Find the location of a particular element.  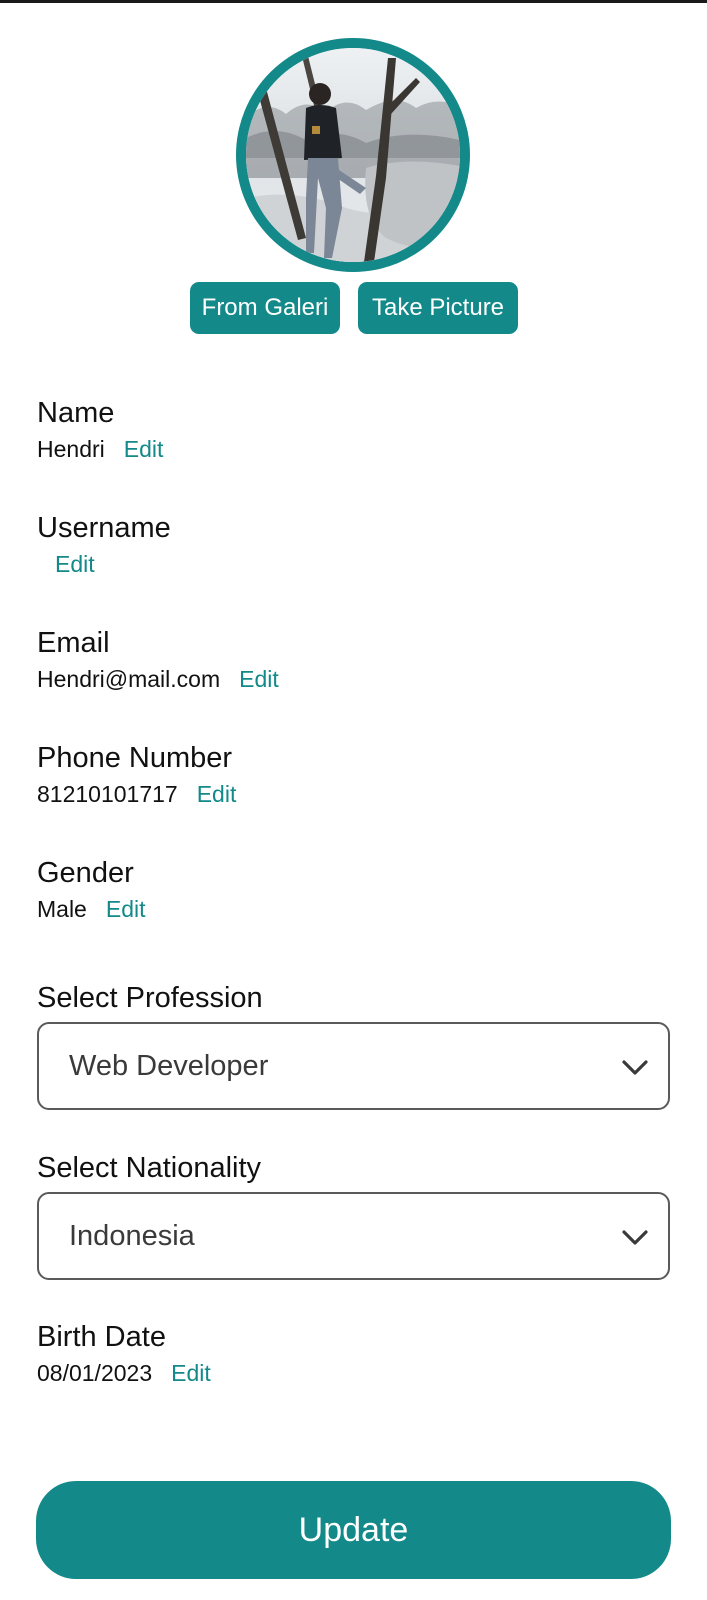

profession-selected-value: Web Developer is located at coordinates (169, 1066).